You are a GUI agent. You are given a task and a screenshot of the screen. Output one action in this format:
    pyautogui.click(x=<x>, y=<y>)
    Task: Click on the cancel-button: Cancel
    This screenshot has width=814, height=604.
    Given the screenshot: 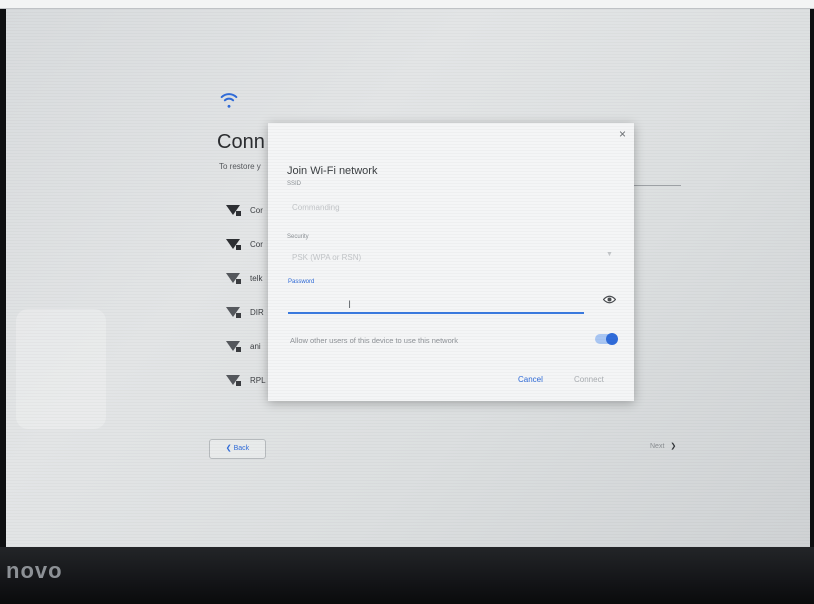 What is the action you would take?
    pyautogui.click(x=530, y=379)
    